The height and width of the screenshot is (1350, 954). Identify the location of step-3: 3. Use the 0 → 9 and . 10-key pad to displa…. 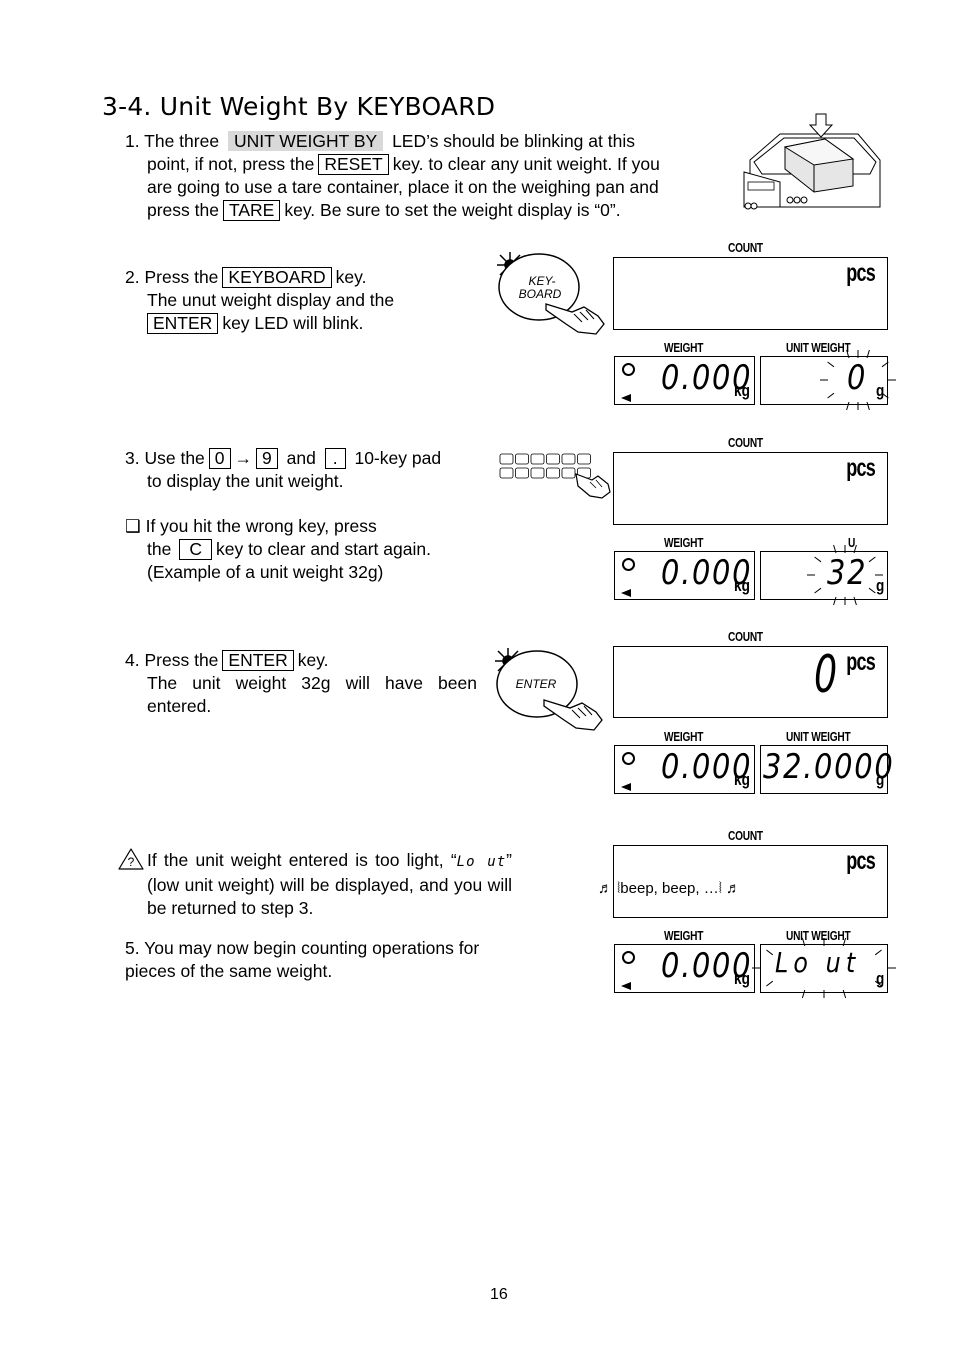
(310, 515).